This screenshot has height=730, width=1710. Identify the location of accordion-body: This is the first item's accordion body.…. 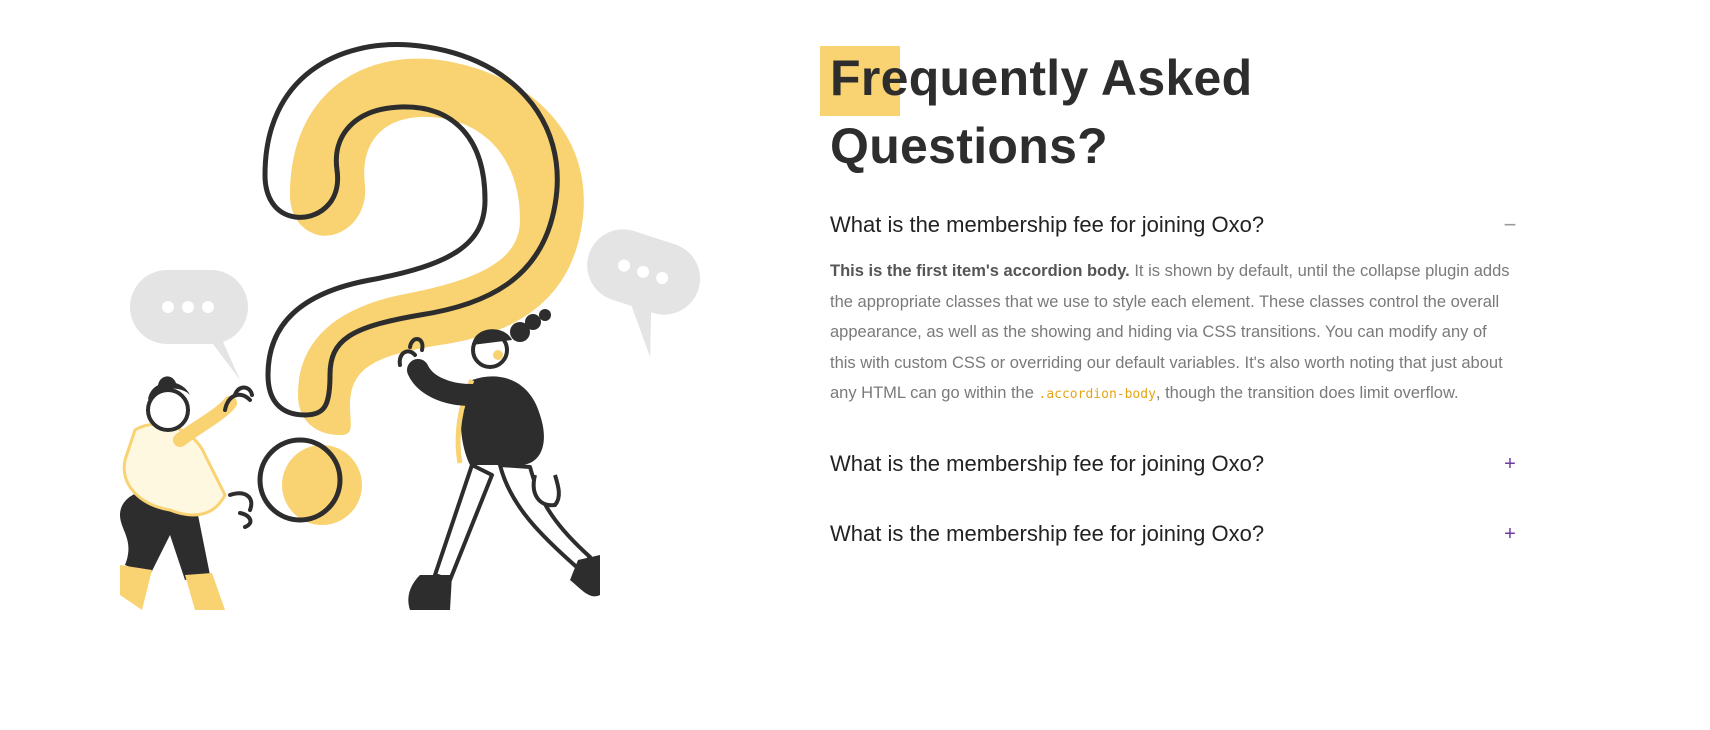
(1165, 335).